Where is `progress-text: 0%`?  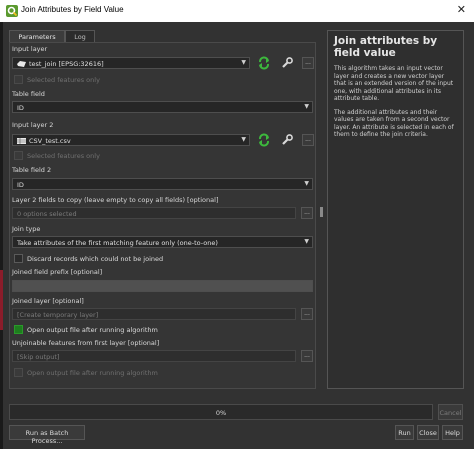
progress-text: 0% is located at coordinates (221, 413).